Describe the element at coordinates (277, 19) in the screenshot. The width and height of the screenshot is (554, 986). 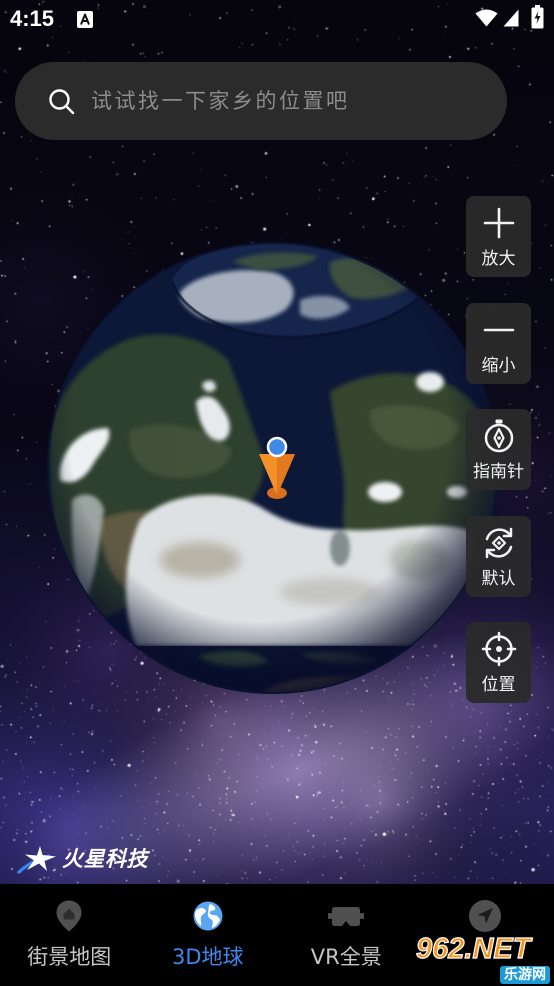
I see `status-bar: 4:15` at that location.